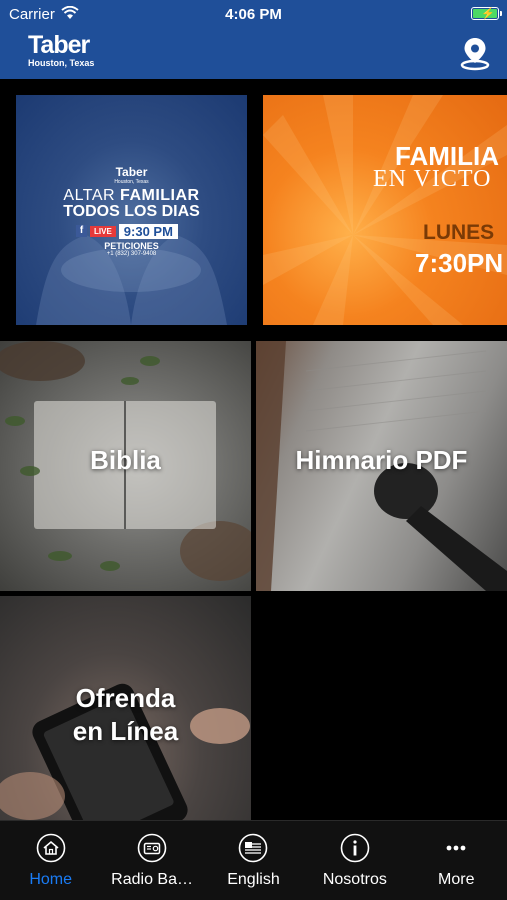 The image size is (507, 900). I want to click on us-flag-icon, so click(253, 848).